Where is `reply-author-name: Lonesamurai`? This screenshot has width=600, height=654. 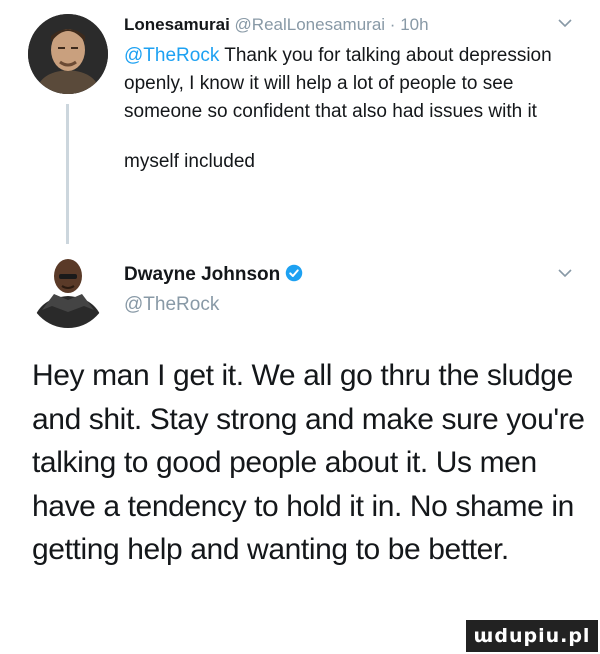
reply-author-name: Lonesamurai is located at coordinates (177, 24).